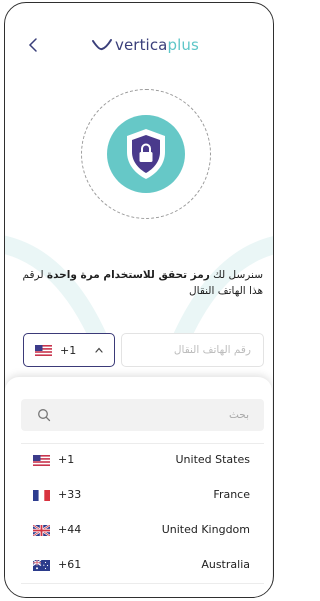  What do you see at coordinates (99, 350) in the screenshot?
I see `chevron-up-icon` at bounding box center [99, 350].